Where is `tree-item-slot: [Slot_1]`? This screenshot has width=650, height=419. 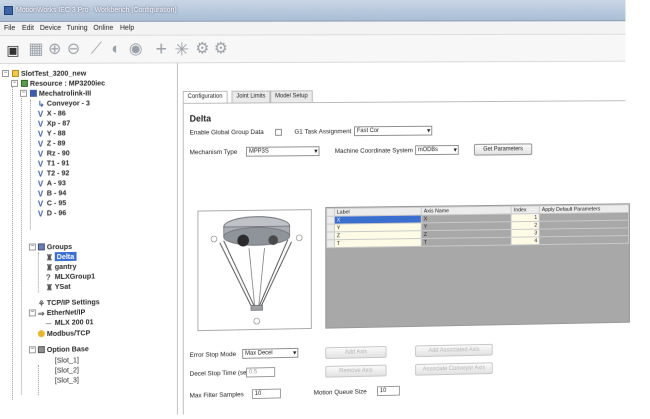 tree-item-slot: [Slot_1] is located at coordinates (62, 360).